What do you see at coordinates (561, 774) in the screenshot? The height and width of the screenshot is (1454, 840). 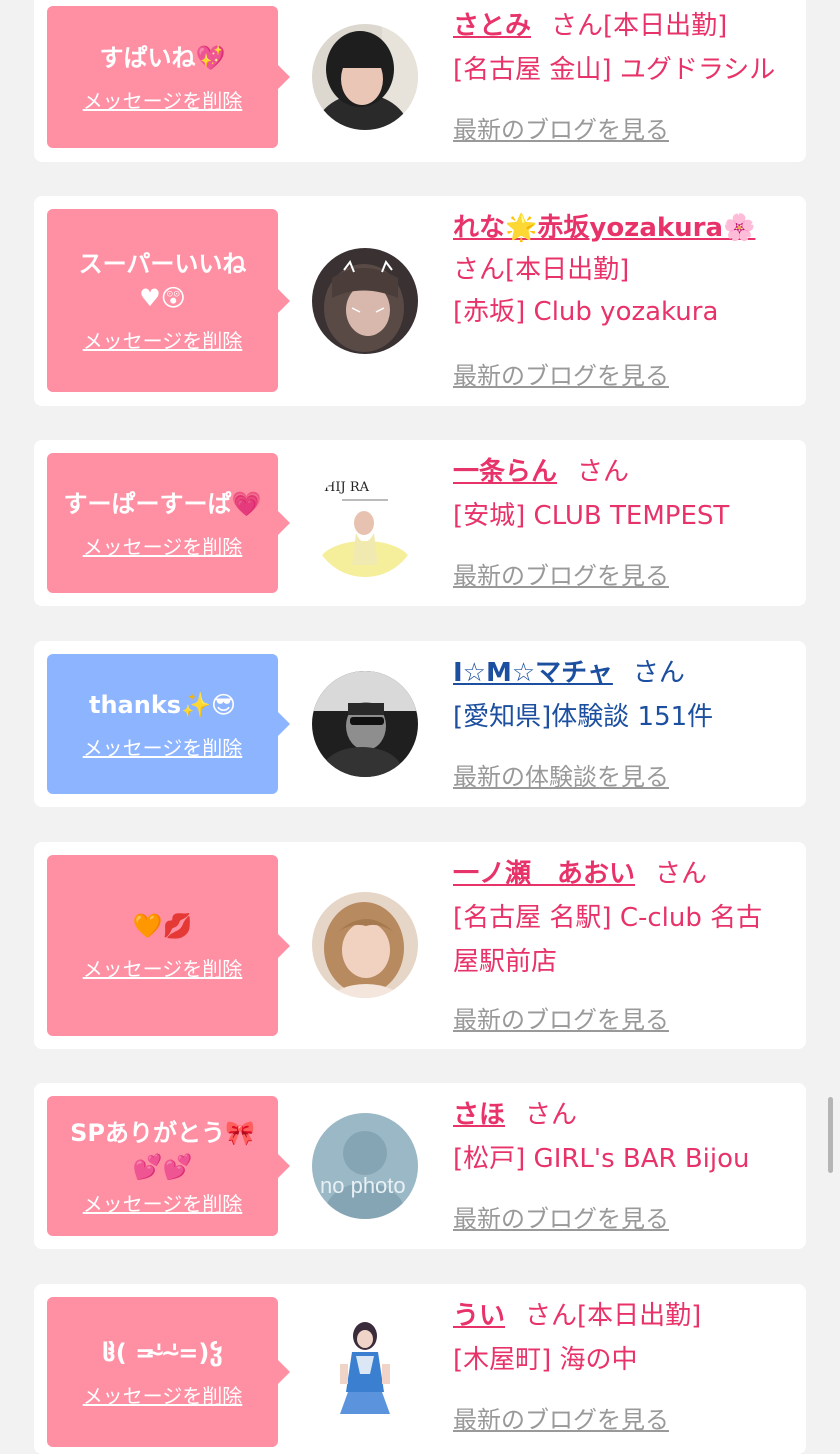 I see `latest-review-link: 最新の体験談を見る` at bounding box center [561, 774].